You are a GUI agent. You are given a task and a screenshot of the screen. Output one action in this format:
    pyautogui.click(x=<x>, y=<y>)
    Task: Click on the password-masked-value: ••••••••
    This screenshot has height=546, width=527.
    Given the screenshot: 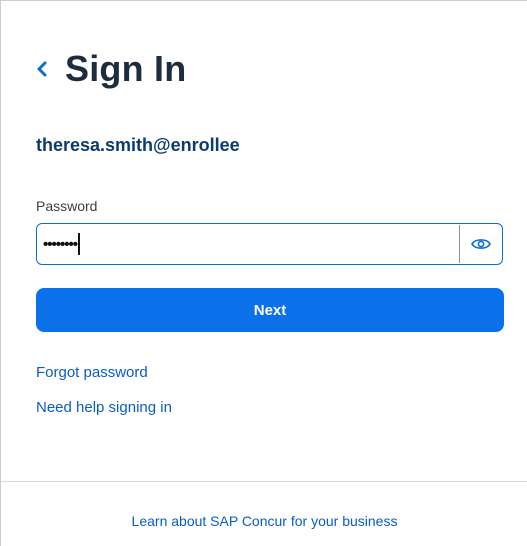 What is the action you would take?
    pyautogui.click(x=60, y=244)
    